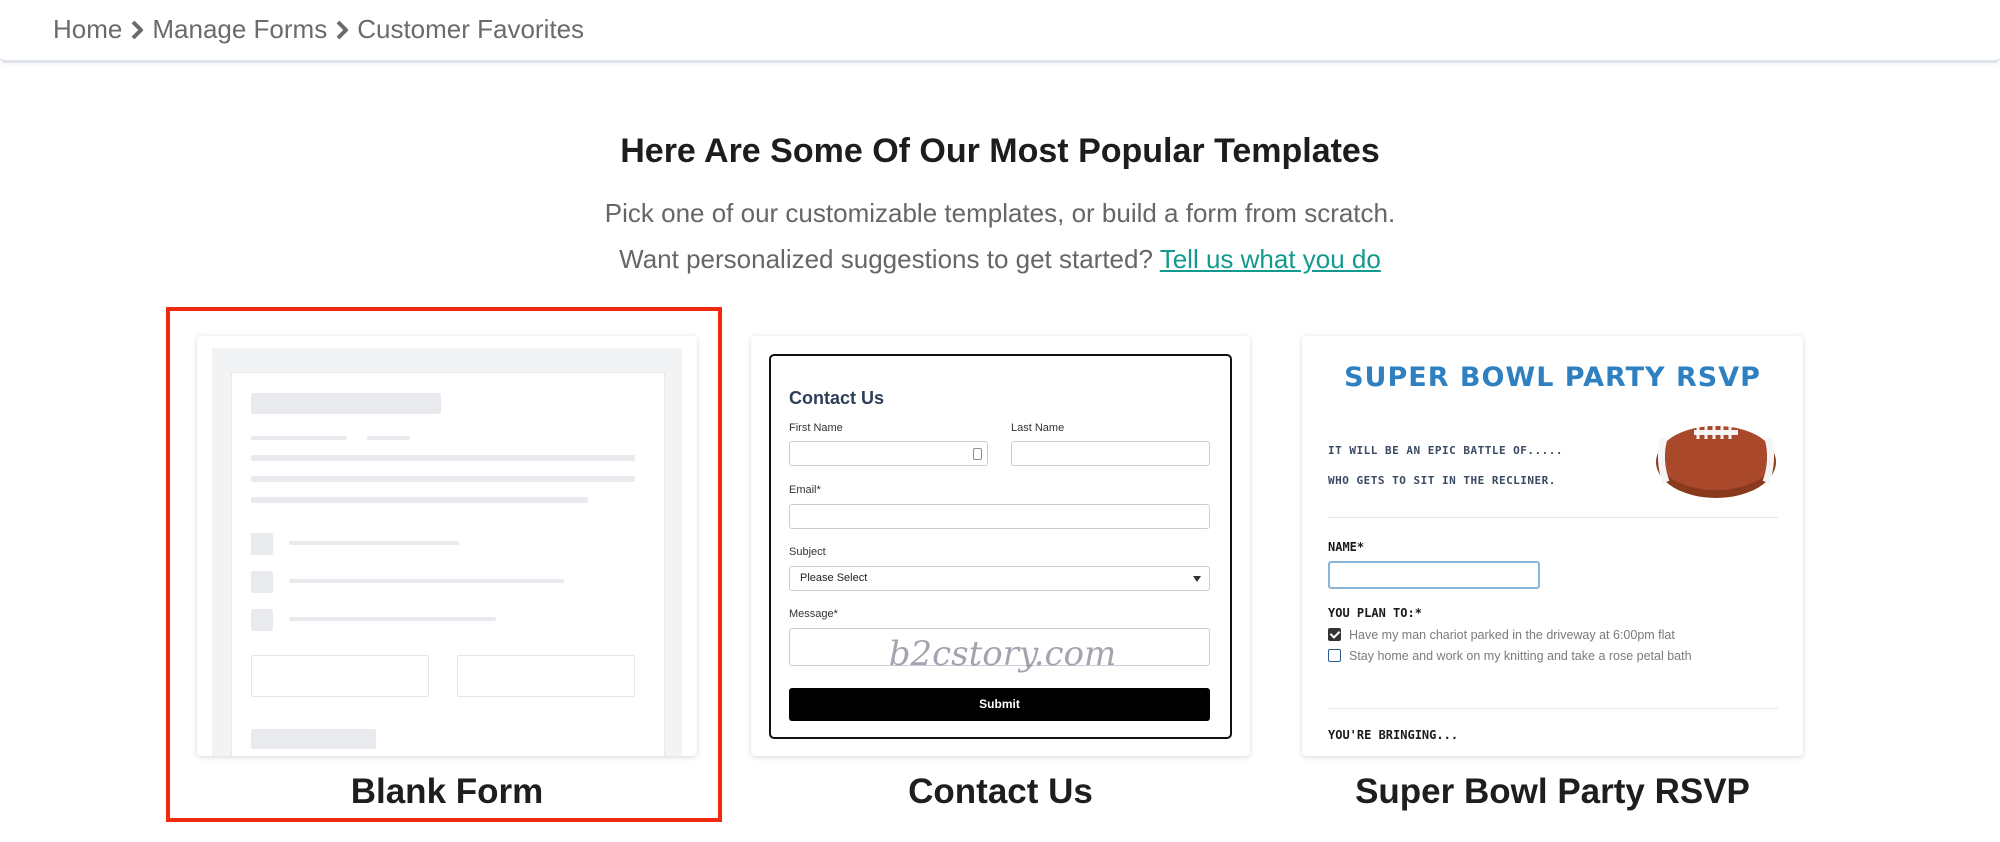 The image size is (2000, 842). Describe the element at coordinates (1434, 575) in the screenshot. I see `rsvp-name-field` at that location.